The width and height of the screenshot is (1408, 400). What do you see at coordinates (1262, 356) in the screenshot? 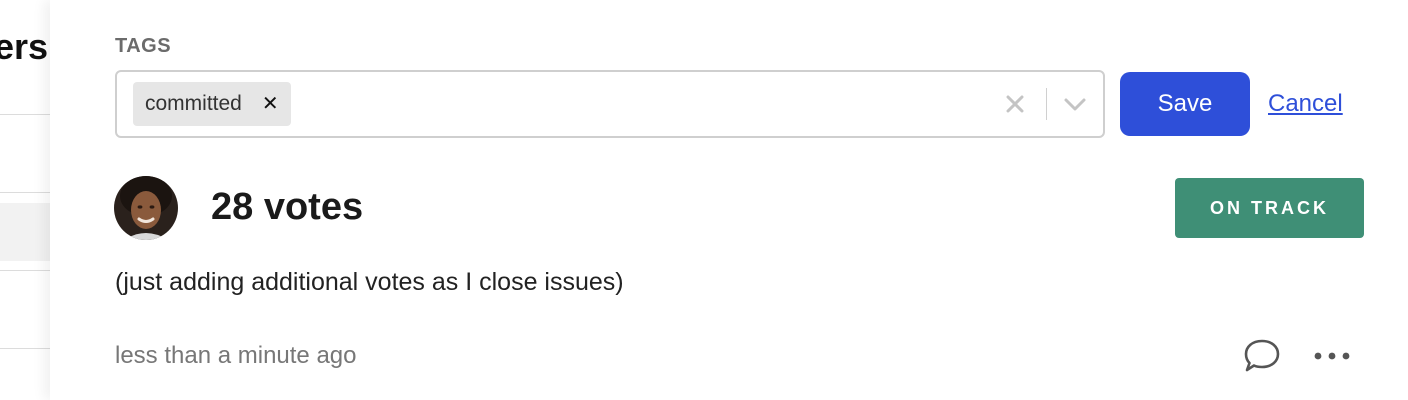
I see `comment-icon` at bounding box center [1262, 356].